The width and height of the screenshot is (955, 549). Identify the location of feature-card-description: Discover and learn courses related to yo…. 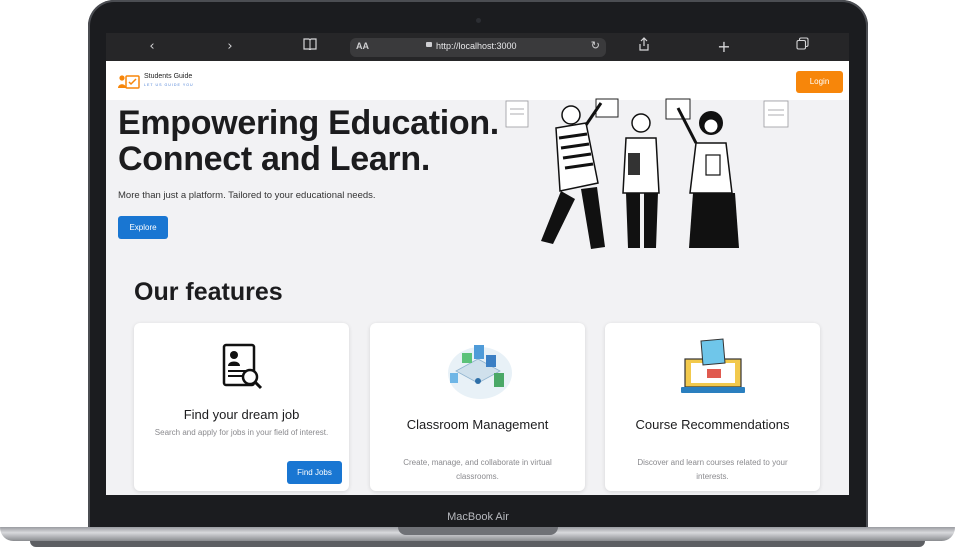
(712, 469).